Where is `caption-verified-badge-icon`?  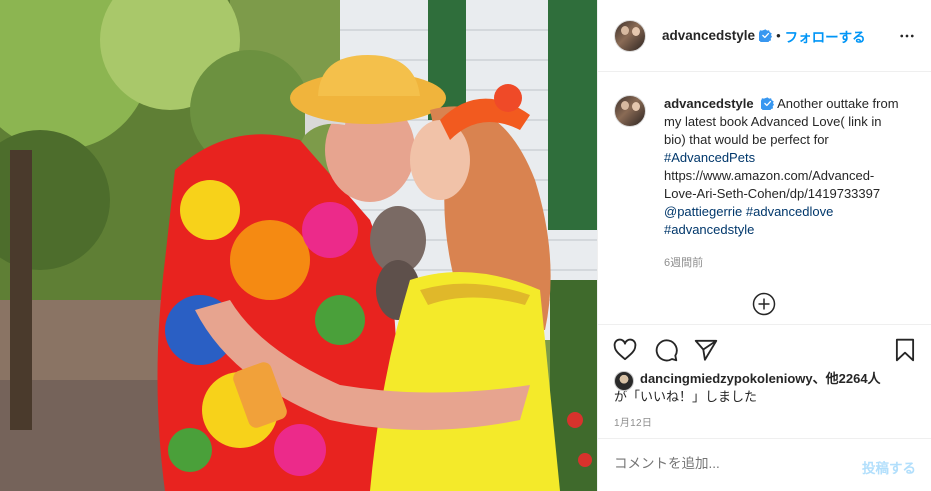
caption-verified-badge-icon is located at coordinates (768, 103).